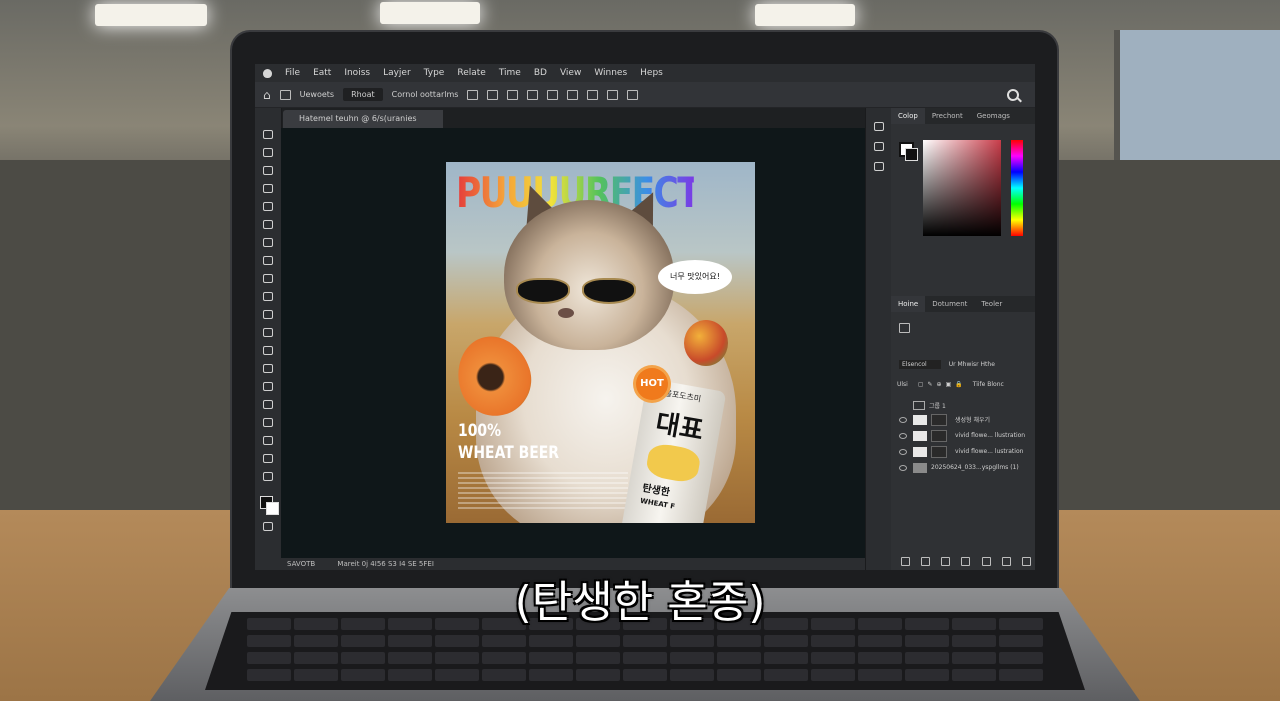 The height and width of the screenshot is (701, 1280). What do you see at coordinates (633, 94) in the screenshot?
I see `3d-mode-icon` at bounding box center [633, 94].